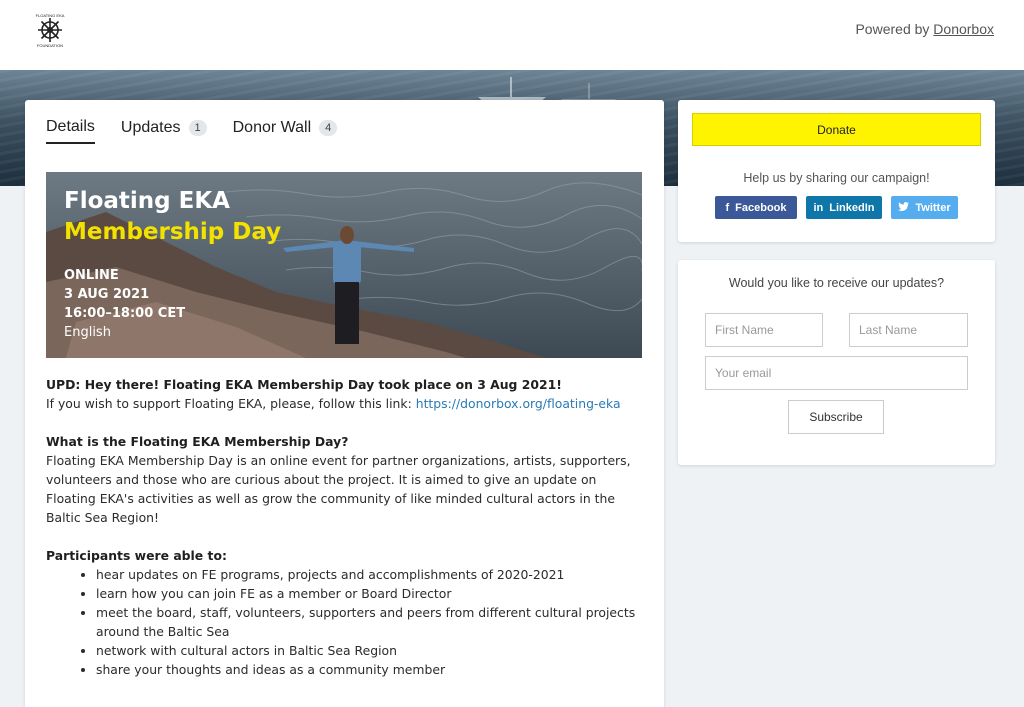 This screenshot has width=1024, height=707. What do you see at coordinates (70, 126) in the screenshot?
I see `tab-details-label: Details` at bounding box center [70, 126].